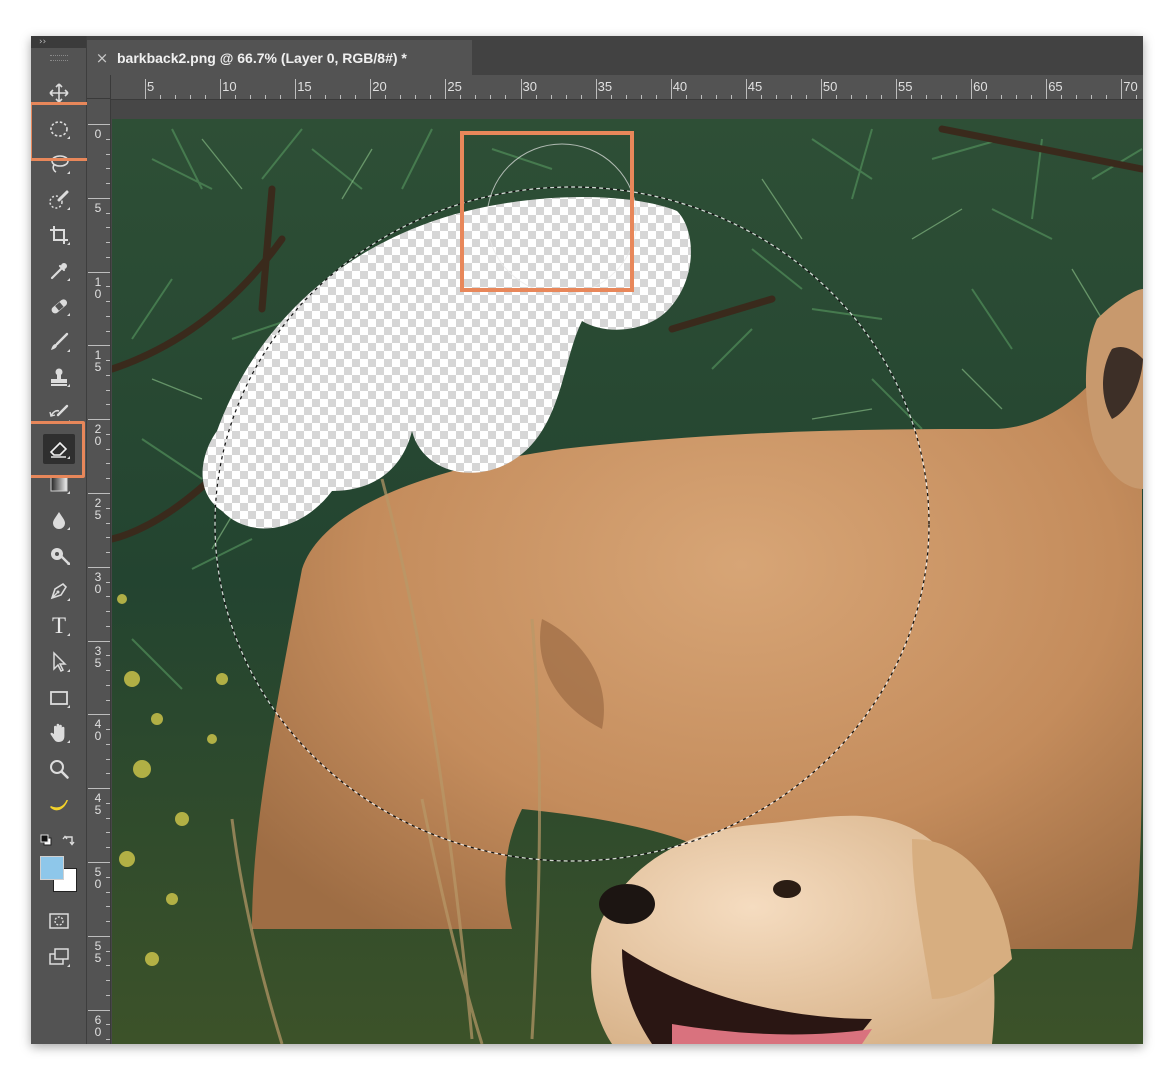 The height and width of the screenshot is (1080, 1175). I want to click on ruler-label: 35, so click(605, 86).